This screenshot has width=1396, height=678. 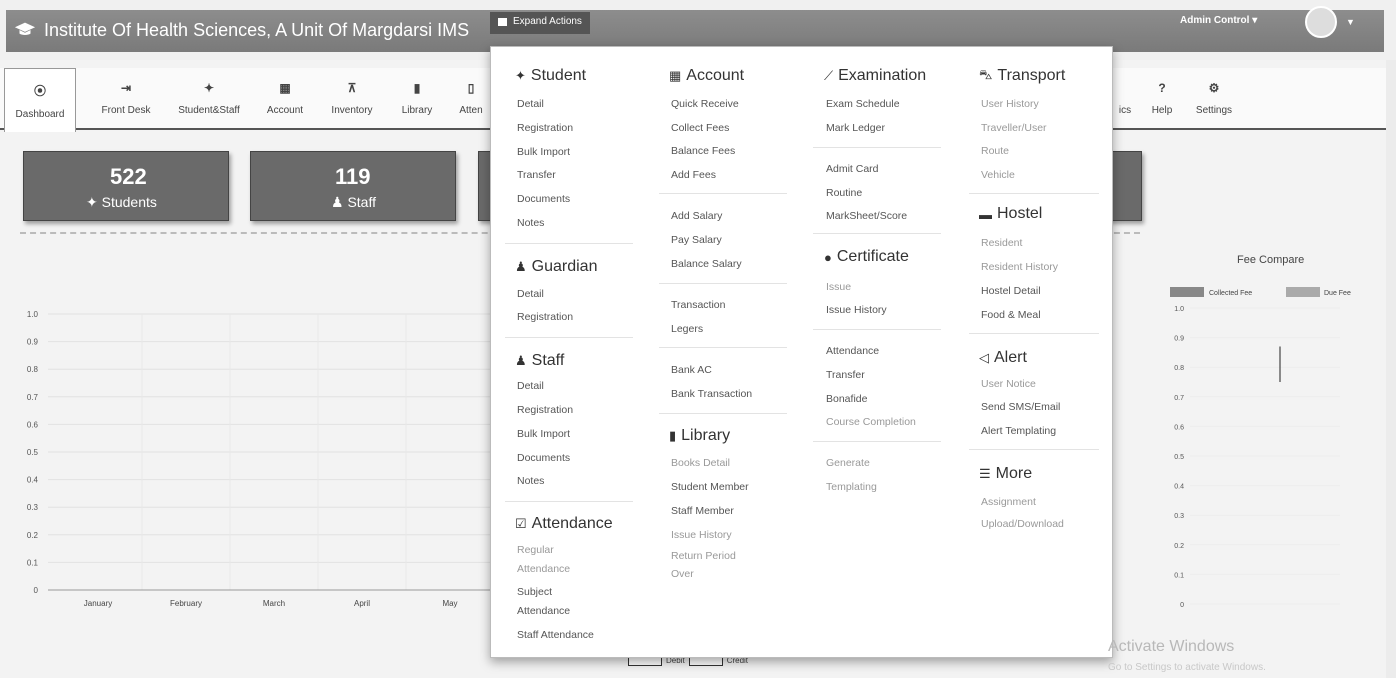 What do you see at coordinates (844, 193) in the screenshot?
I see `menu-item: Routine` at bounding box center [844, 193].